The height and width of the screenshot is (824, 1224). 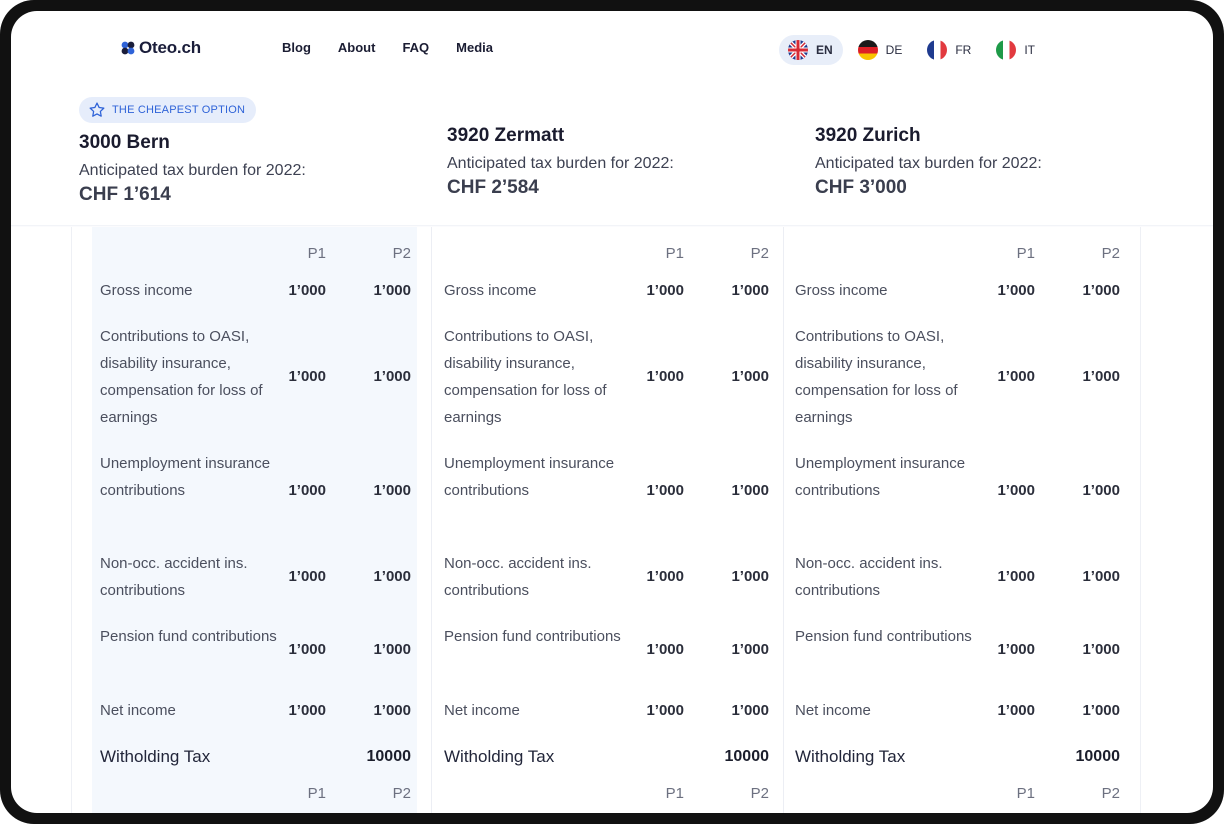 I want to click on lang-option-it: IT, so click(x=1016, y=50).